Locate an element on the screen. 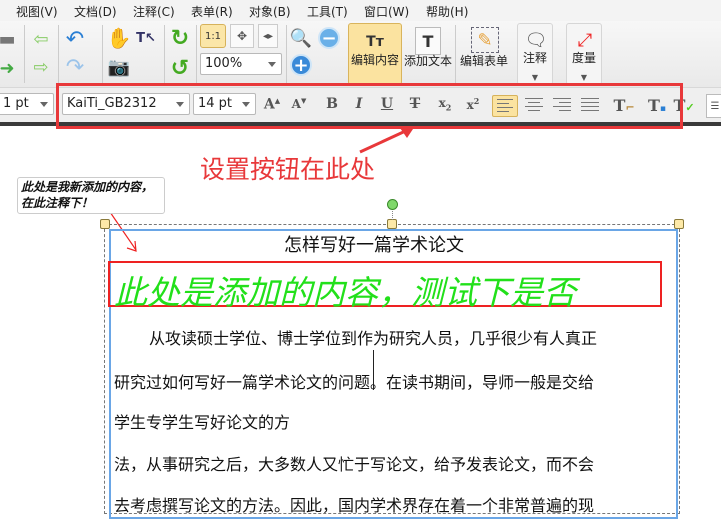  paragraph-line: 法，从事研究之后，大多数人又忙于写论文，给予发表论文，而不会 is located at coordinates (354, 464).